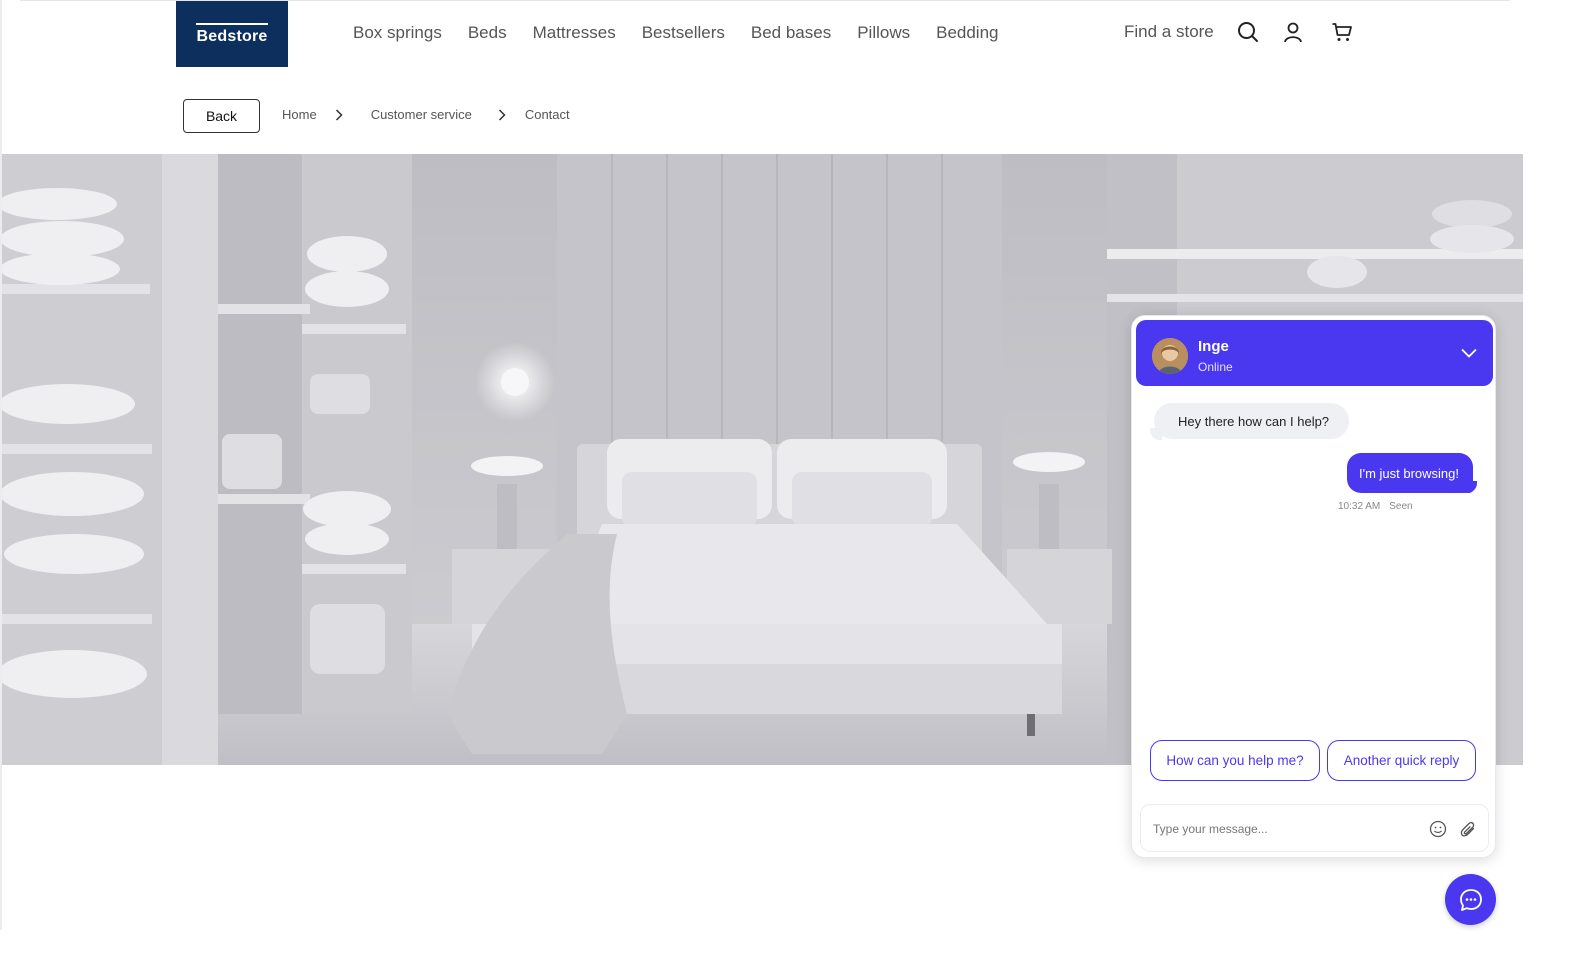  I want to click on nav-bed-bases: Bed bases, so click(791, 33).